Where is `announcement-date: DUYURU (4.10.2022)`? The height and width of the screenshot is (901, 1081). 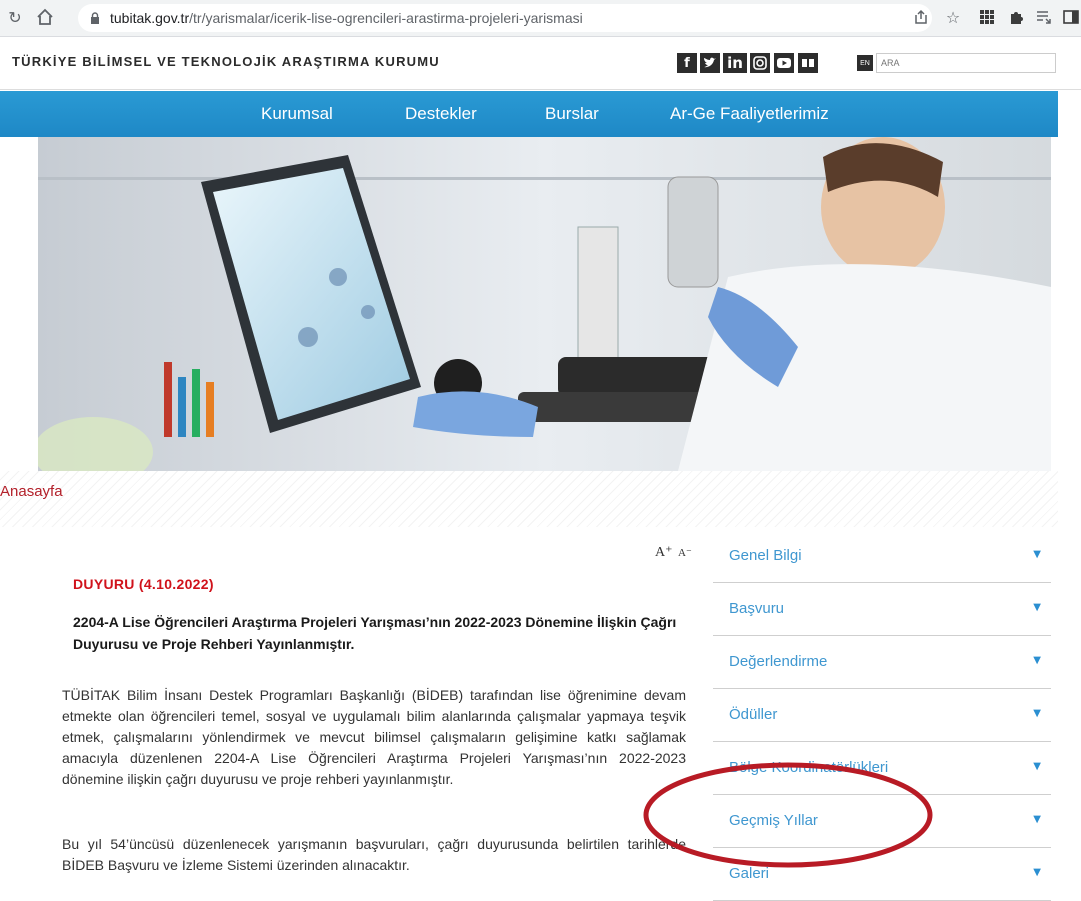
announcement-date: DUYURU (4.10.2022) is located at coordinates (143, 584).